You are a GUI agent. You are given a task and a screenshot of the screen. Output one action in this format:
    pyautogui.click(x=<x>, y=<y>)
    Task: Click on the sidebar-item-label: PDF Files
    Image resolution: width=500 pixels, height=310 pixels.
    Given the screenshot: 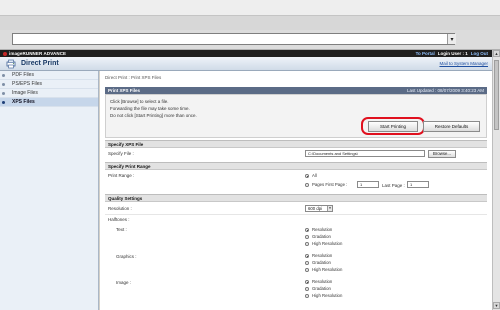 What is the action you would take?
    pyautogui.click(x=23, y=75)
    